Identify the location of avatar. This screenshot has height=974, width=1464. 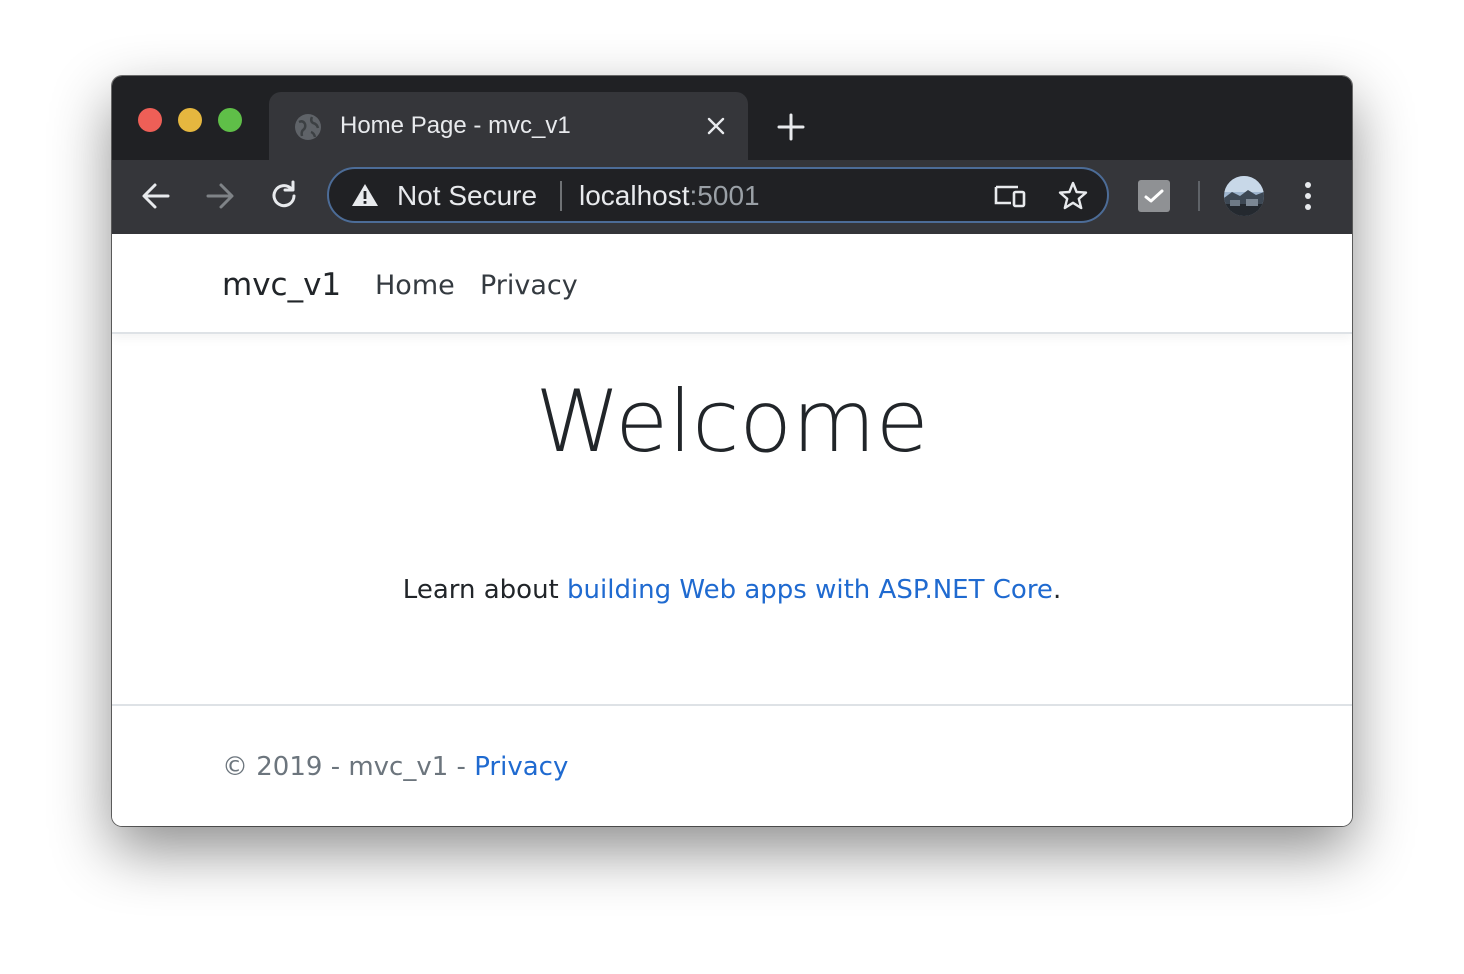
(1244, 196).